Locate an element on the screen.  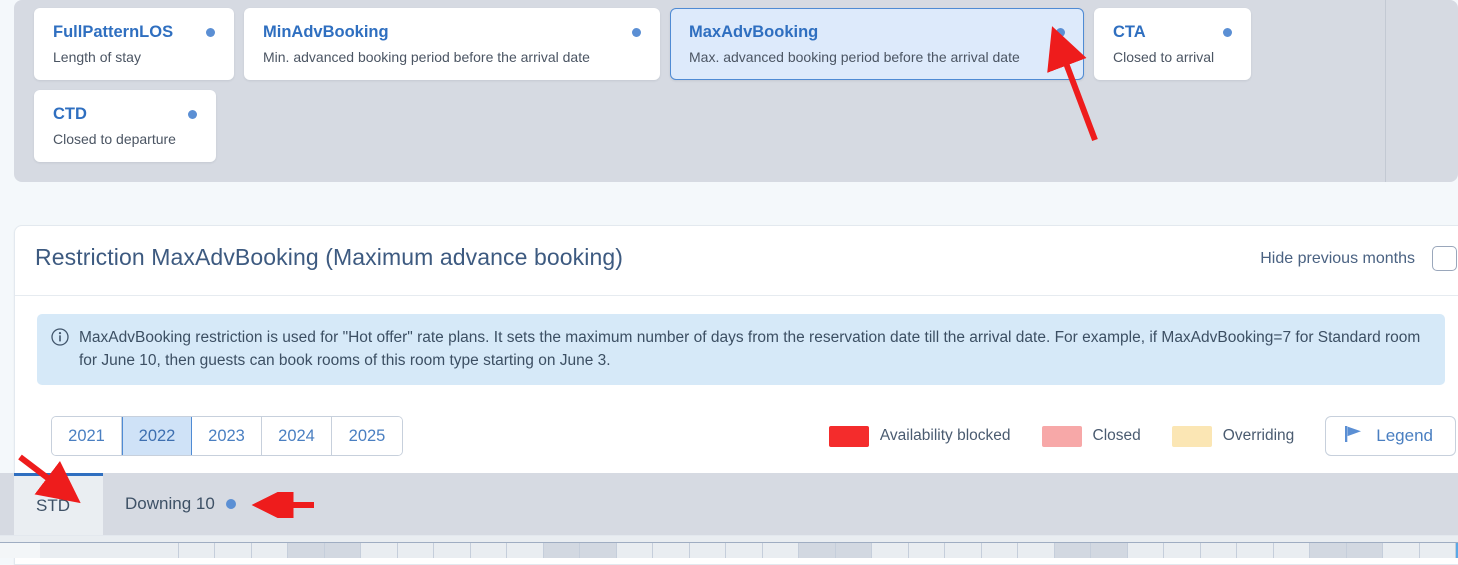
legend-label: Availability blocked is located at coordinates (945, 435).